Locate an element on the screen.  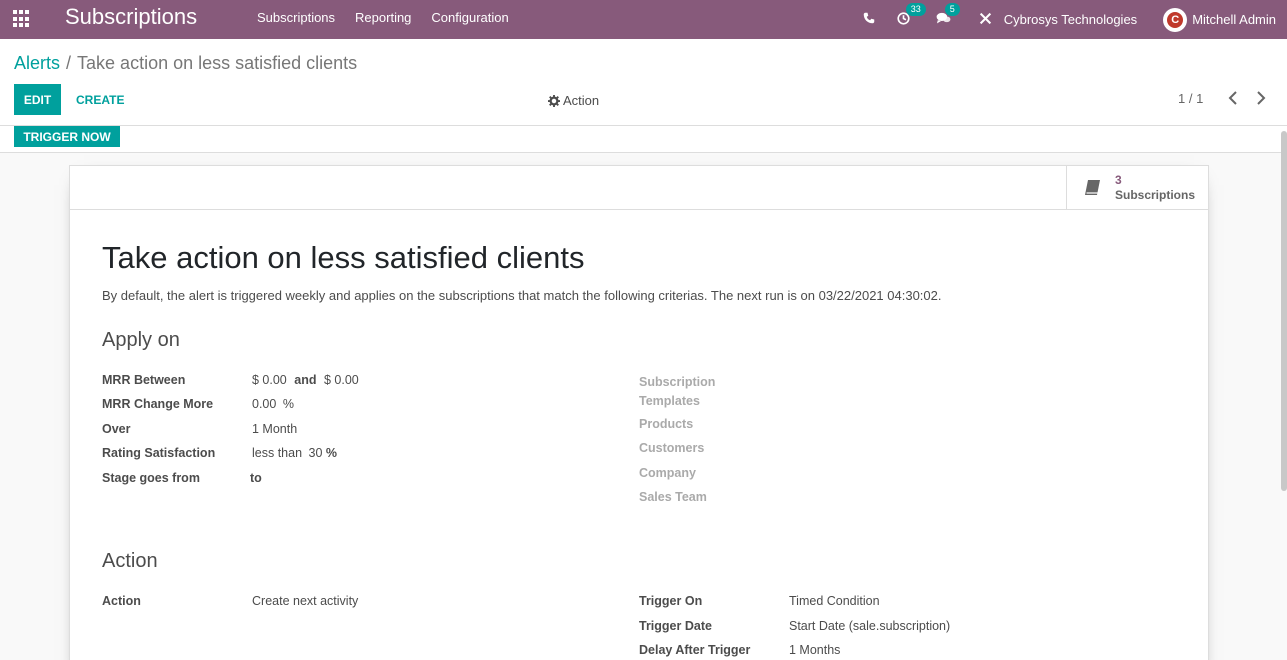
mrr-between-label: MRR Between is located at coordinates (144, 380).